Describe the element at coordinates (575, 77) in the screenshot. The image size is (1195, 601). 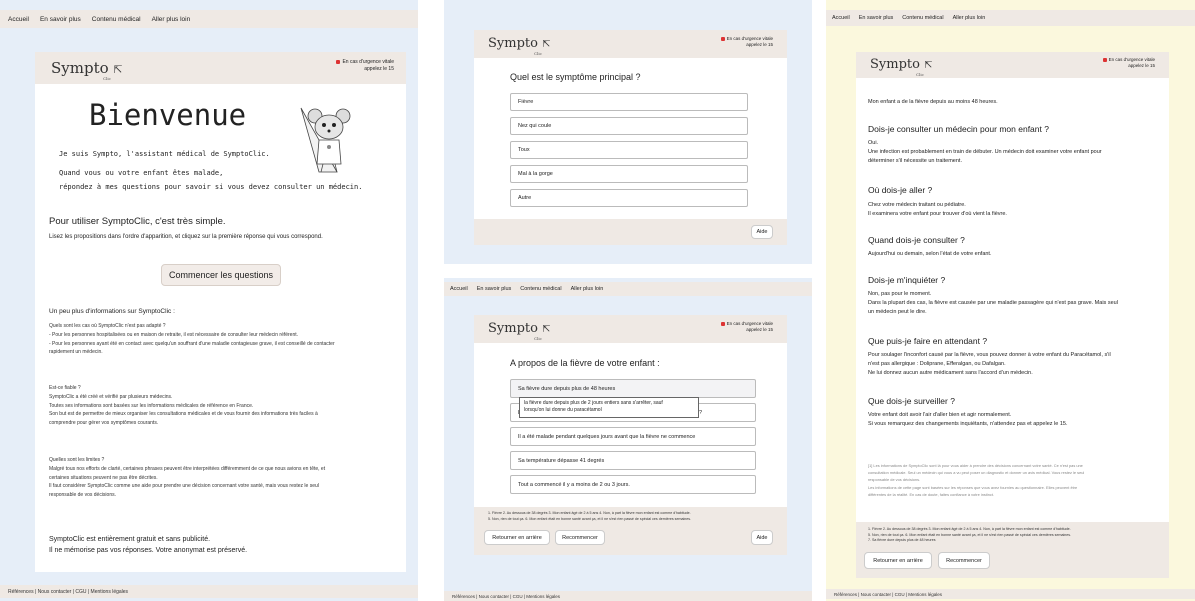
I see `symptom-question: Quel est le symptôme principal ?` at that location.